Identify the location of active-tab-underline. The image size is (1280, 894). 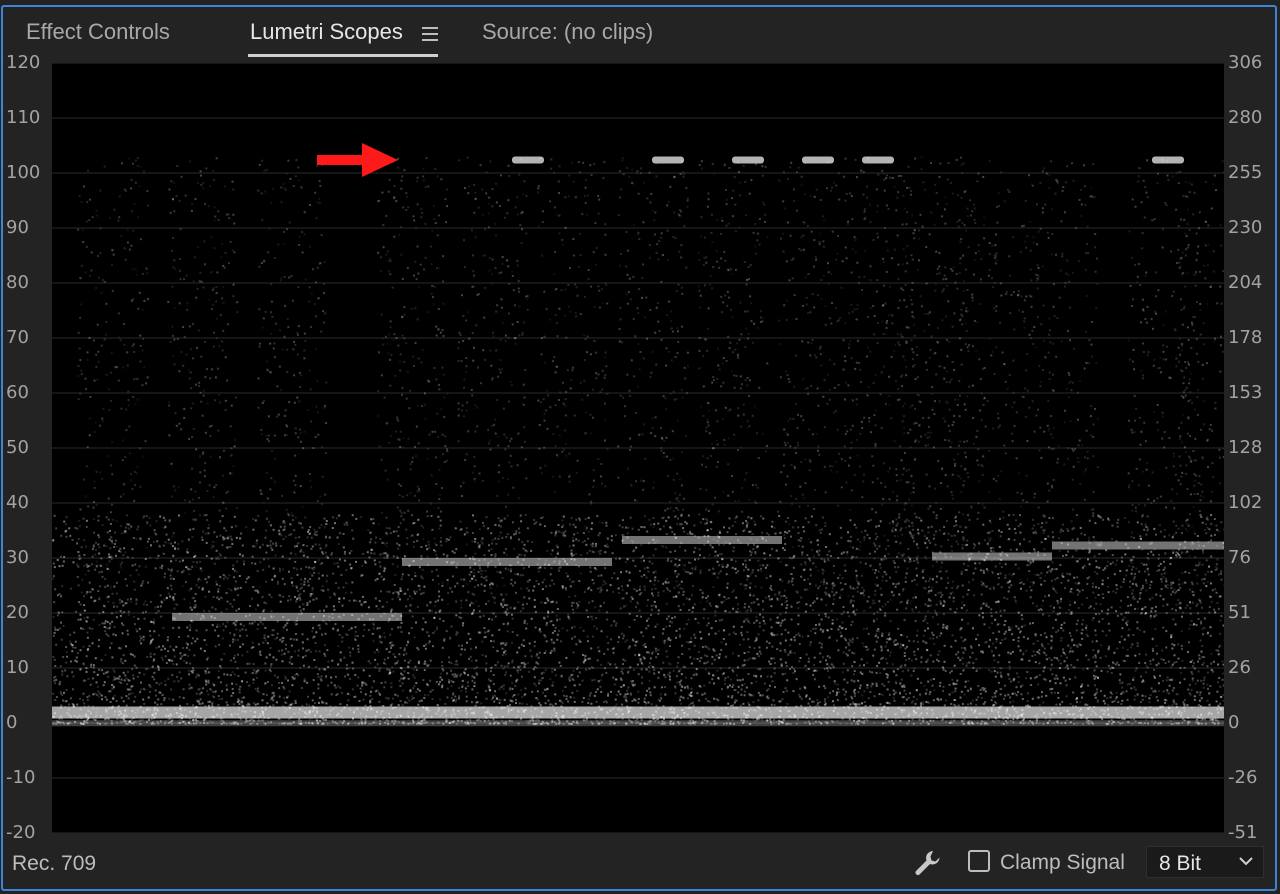
(343, 55).